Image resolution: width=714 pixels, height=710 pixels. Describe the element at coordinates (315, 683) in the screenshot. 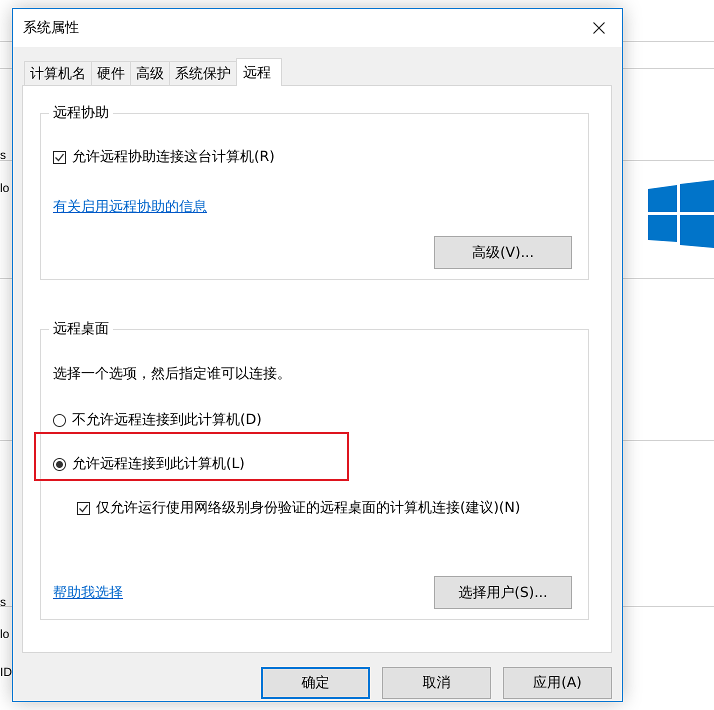

I see `dialog-button: 确定` at that location.